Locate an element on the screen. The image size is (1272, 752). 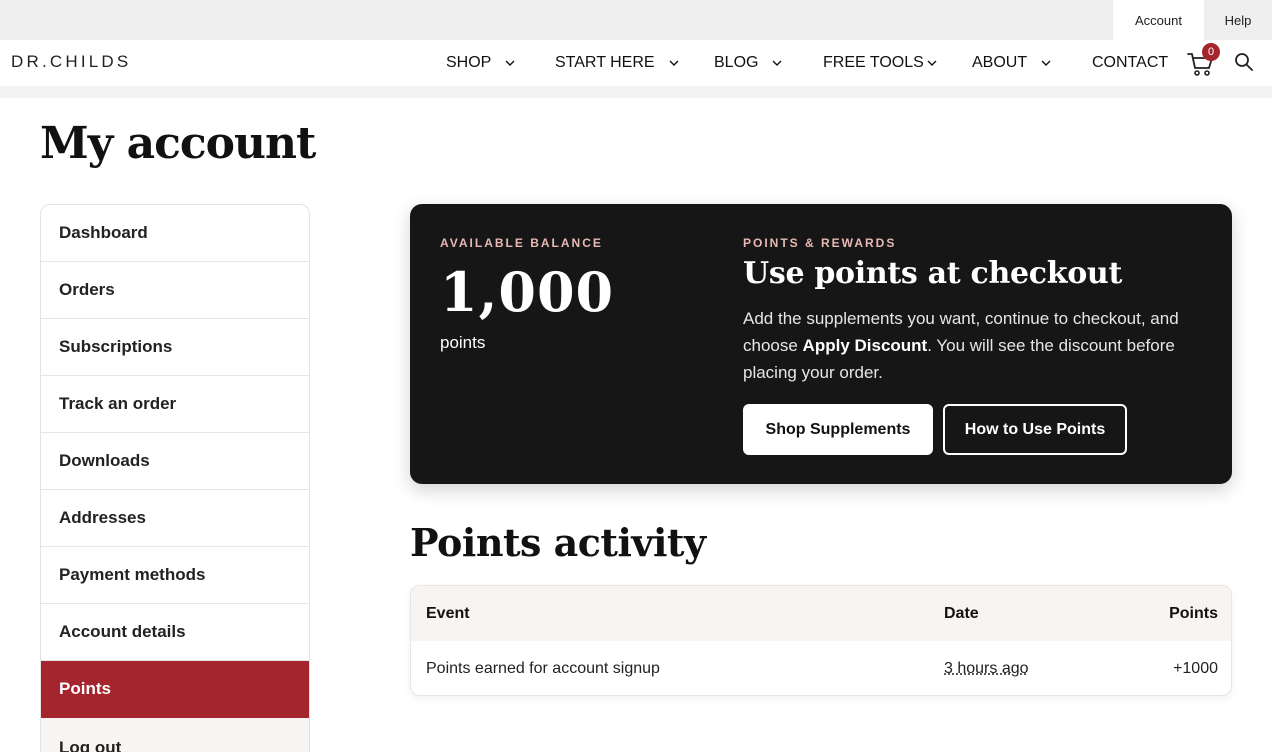
logo: DR.CHILDS is located at coordinates (71, 62).